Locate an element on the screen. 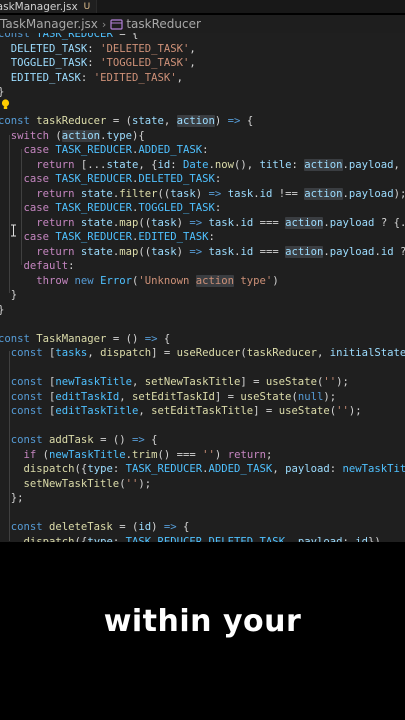 This screenshot has width=405, height=720. code-line: throw new Error('Unknown action type') is located at coordinates (139, 281).